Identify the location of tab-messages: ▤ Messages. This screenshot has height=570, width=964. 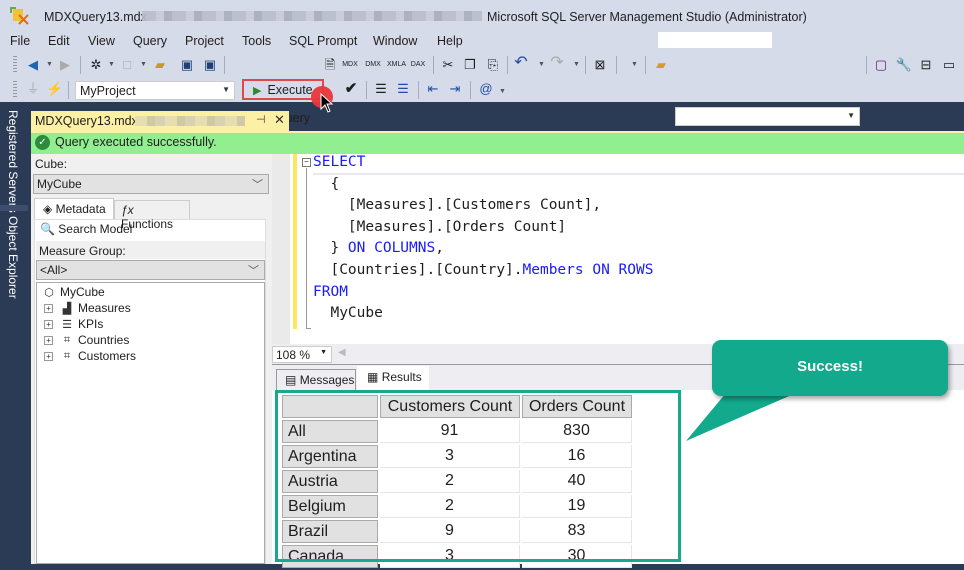
(316, 379).